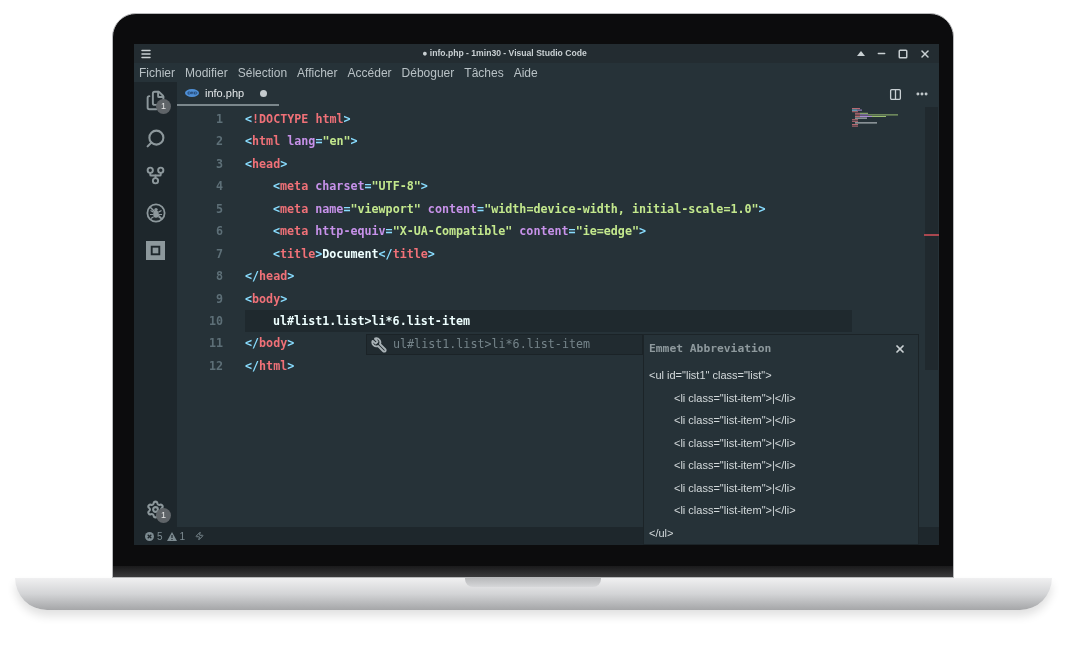 Image resolution: width=1066 pixels, height=645 pixels. Describe the element at coordinates (298, 119) in the screenshot. I see `code-line: <!DOCTYPE html>` at that location.